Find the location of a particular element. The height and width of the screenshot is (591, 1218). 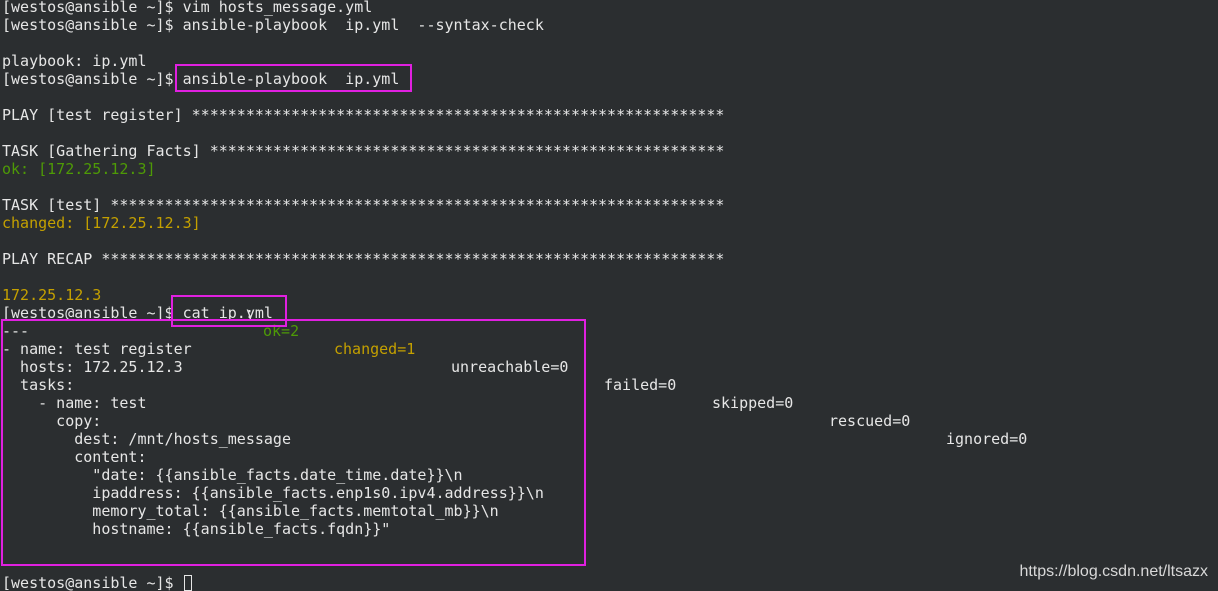

changed-status: changed: [172.25.12.3] is located at coordinates (101, 223).